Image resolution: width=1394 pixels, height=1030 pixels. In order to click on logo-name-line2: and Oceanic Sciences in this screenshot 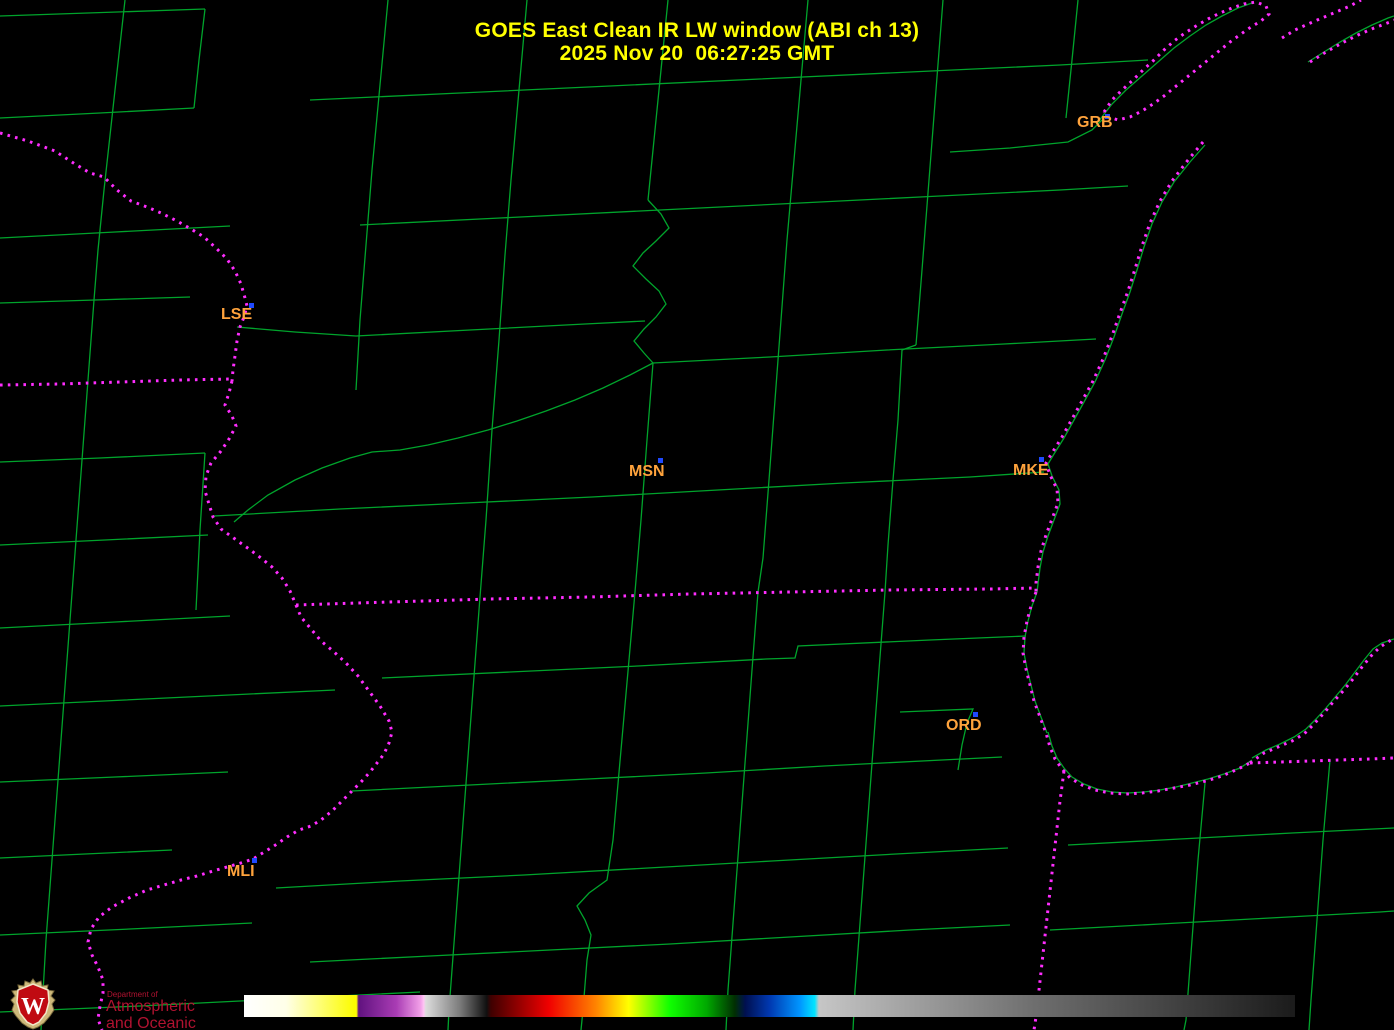, I will do `click(151, 1022)`.